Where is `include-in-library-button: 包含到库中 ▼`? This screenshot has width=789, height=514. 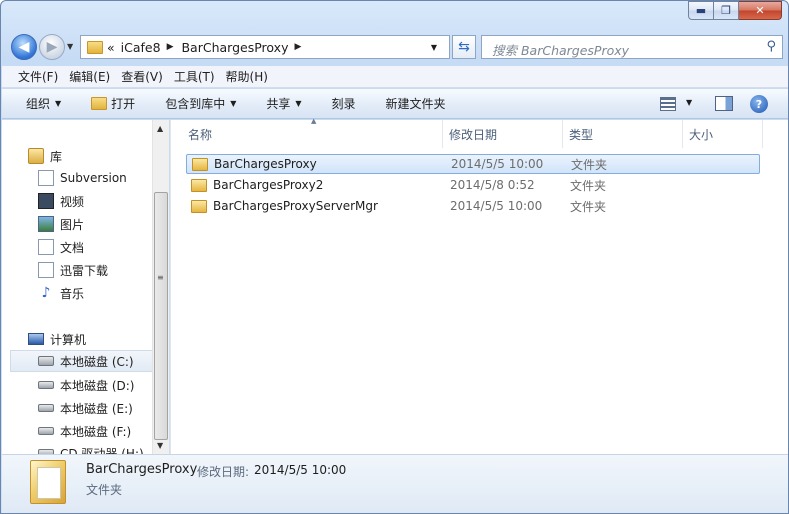
include-in-library-button: 包含到库中 ▼ is located at coordinates (200, 103).